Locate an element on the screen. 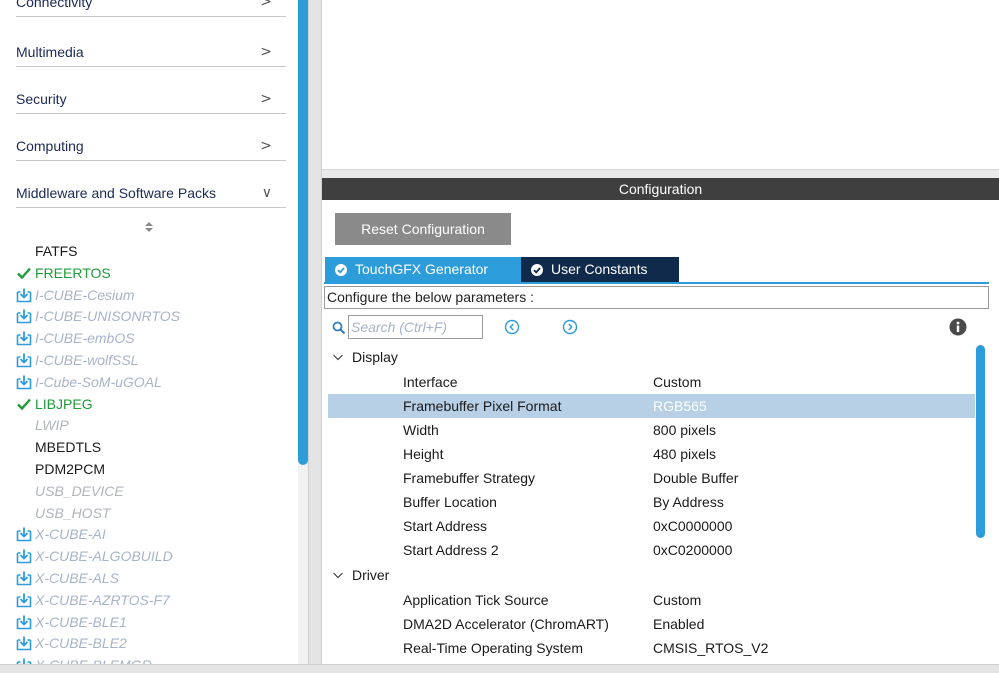 The image size is (999, 673). pack-item: FREERTOS is located at coordinates (63, 273).